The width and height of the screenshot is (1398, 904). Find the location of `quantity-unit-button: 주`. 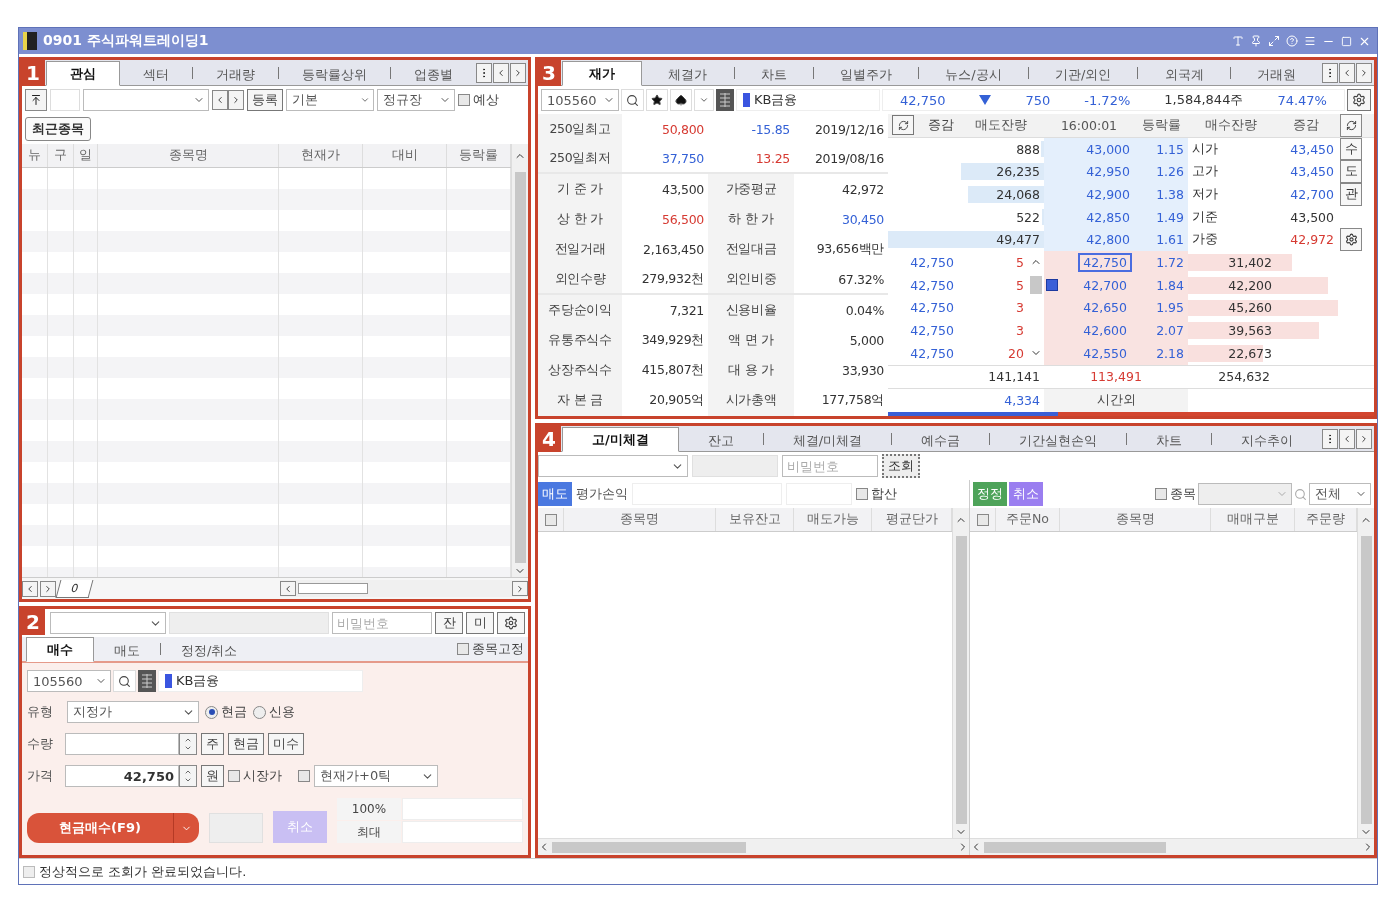

quantity-unit-button: 주 is located at coordinates (212, 744).